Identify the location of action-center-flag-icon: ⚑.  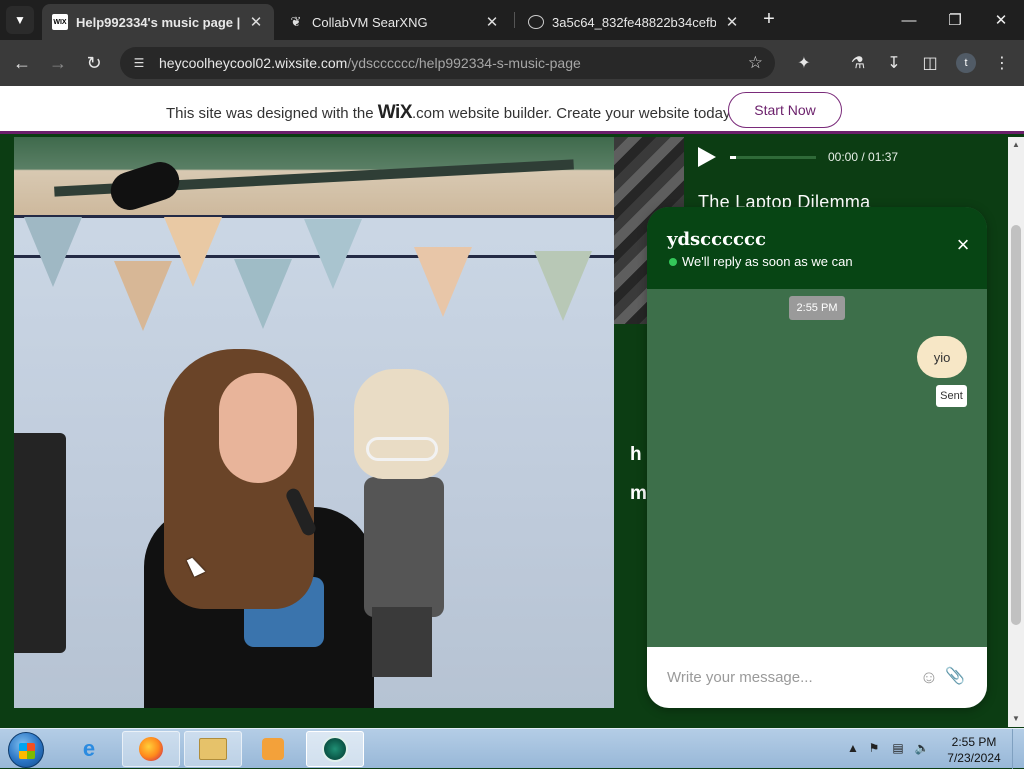
(874, 749).